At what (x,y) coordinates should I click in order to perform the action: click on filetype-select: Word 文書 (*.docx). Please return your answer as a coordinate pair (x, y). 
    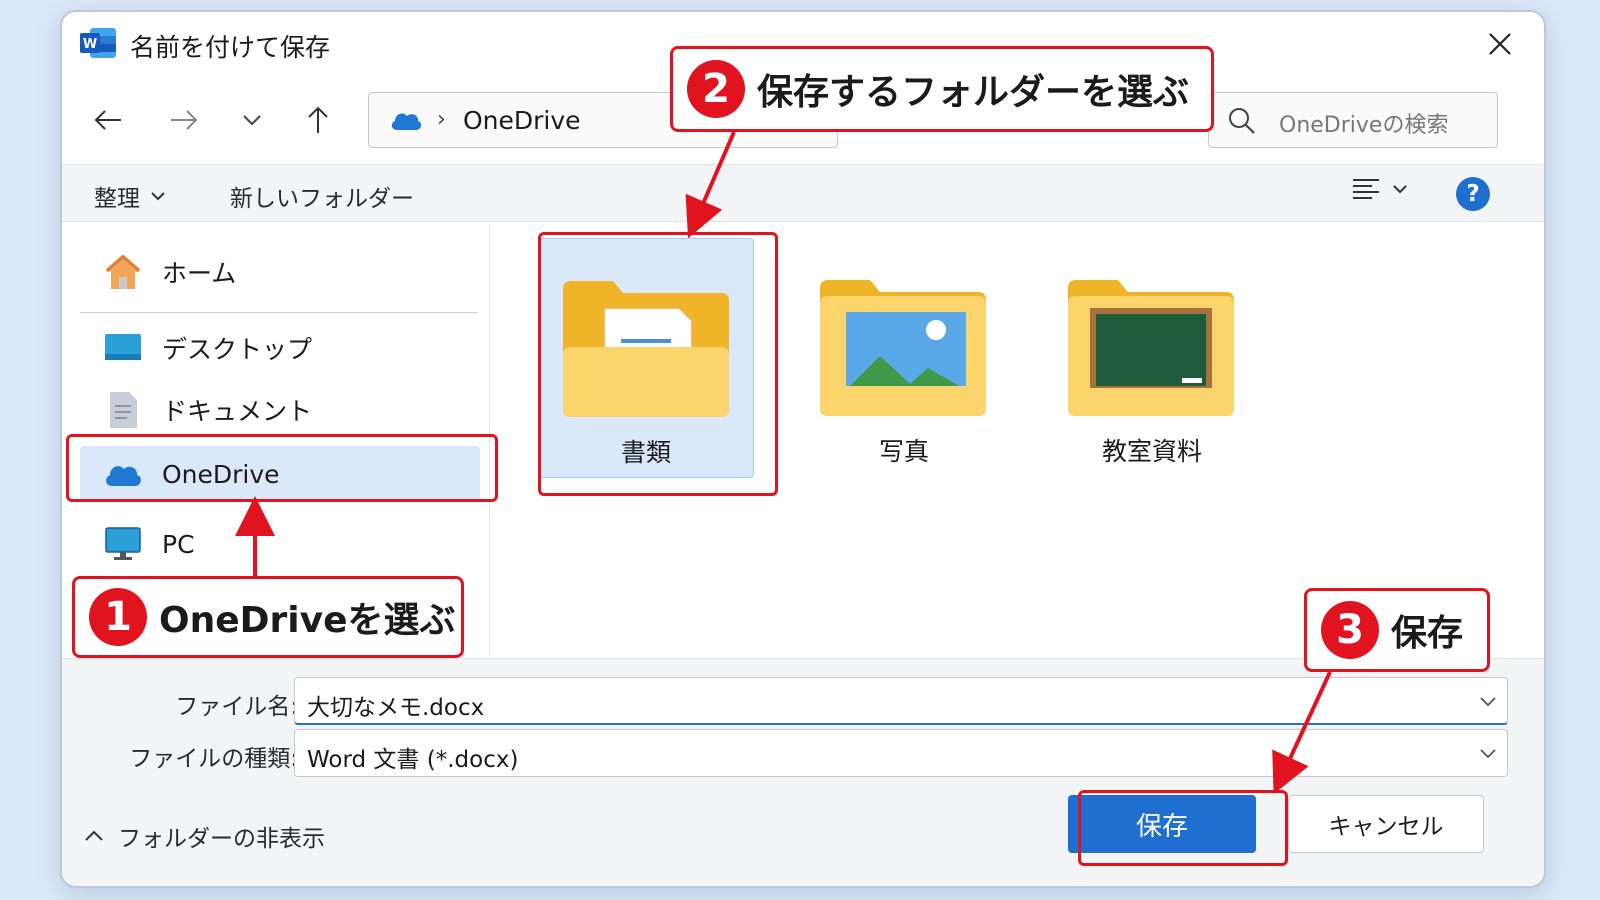
    Looking at the image, I should click on (901, 753).